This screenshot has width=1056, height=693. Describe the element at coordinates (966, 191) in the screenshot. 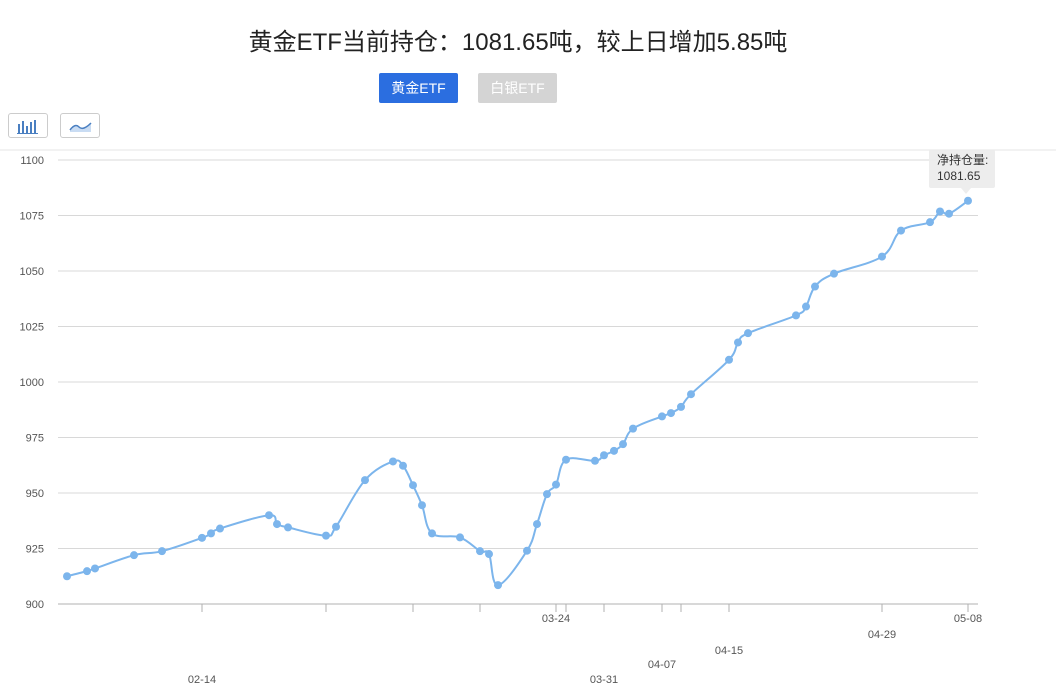

I see `tooltip-arrow` at that location.